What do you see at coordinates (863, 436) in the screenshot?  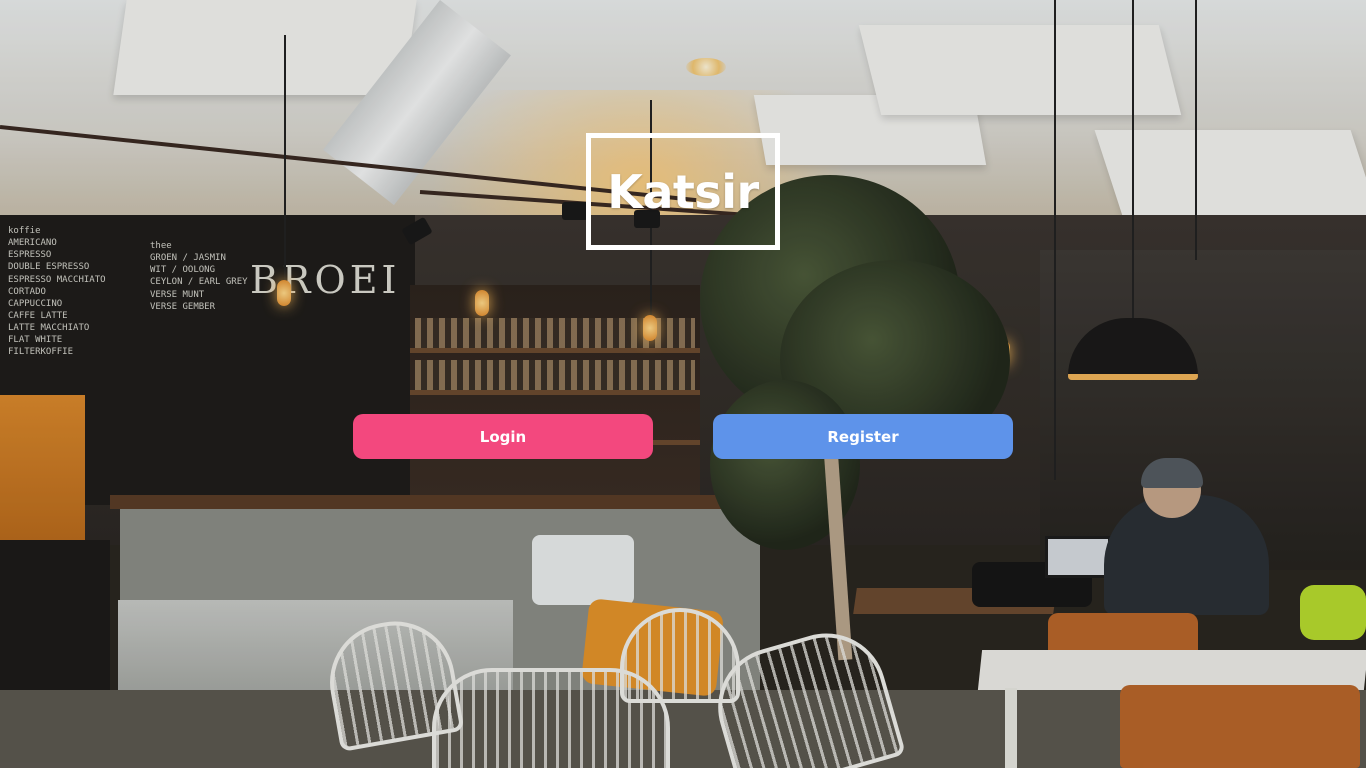 I see `register-button: Register` at bounding box center [863, 436].